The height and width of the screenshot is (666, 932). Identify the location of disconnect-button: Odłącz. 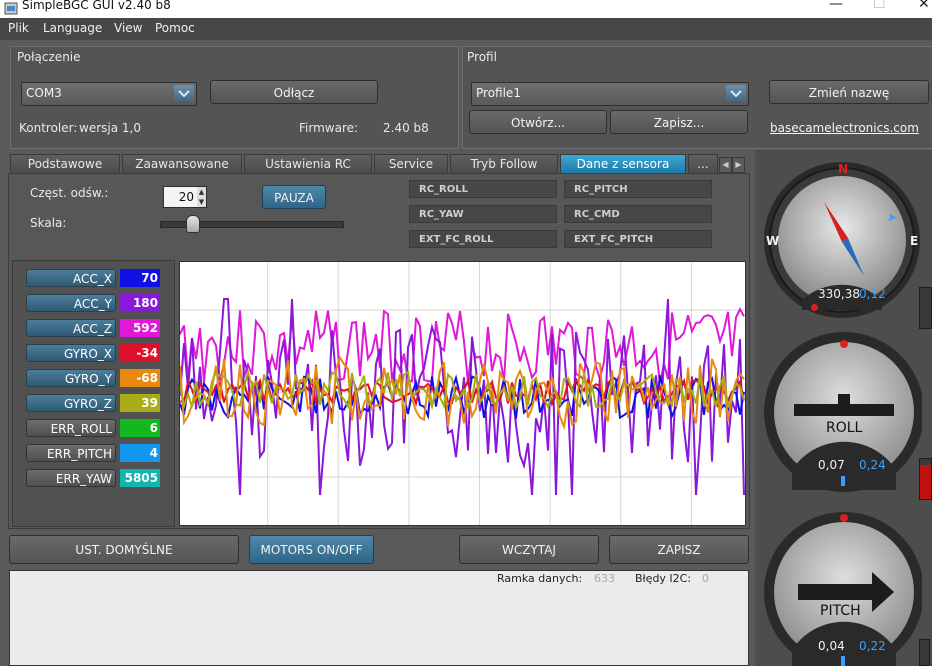
(294, 92).